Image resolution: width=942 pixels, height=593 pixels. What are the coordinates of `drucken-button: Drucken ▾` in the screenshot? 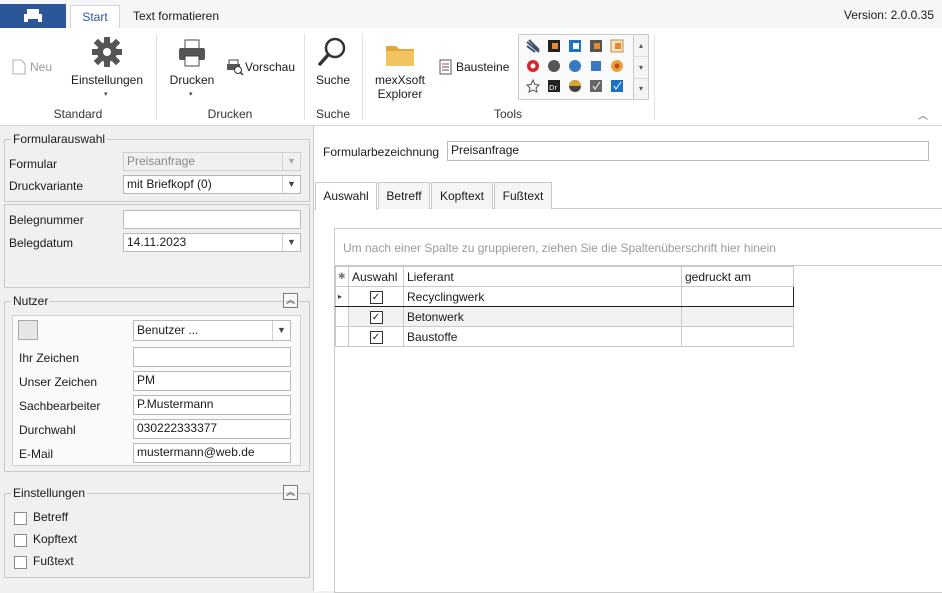 It's located at (192, 68).